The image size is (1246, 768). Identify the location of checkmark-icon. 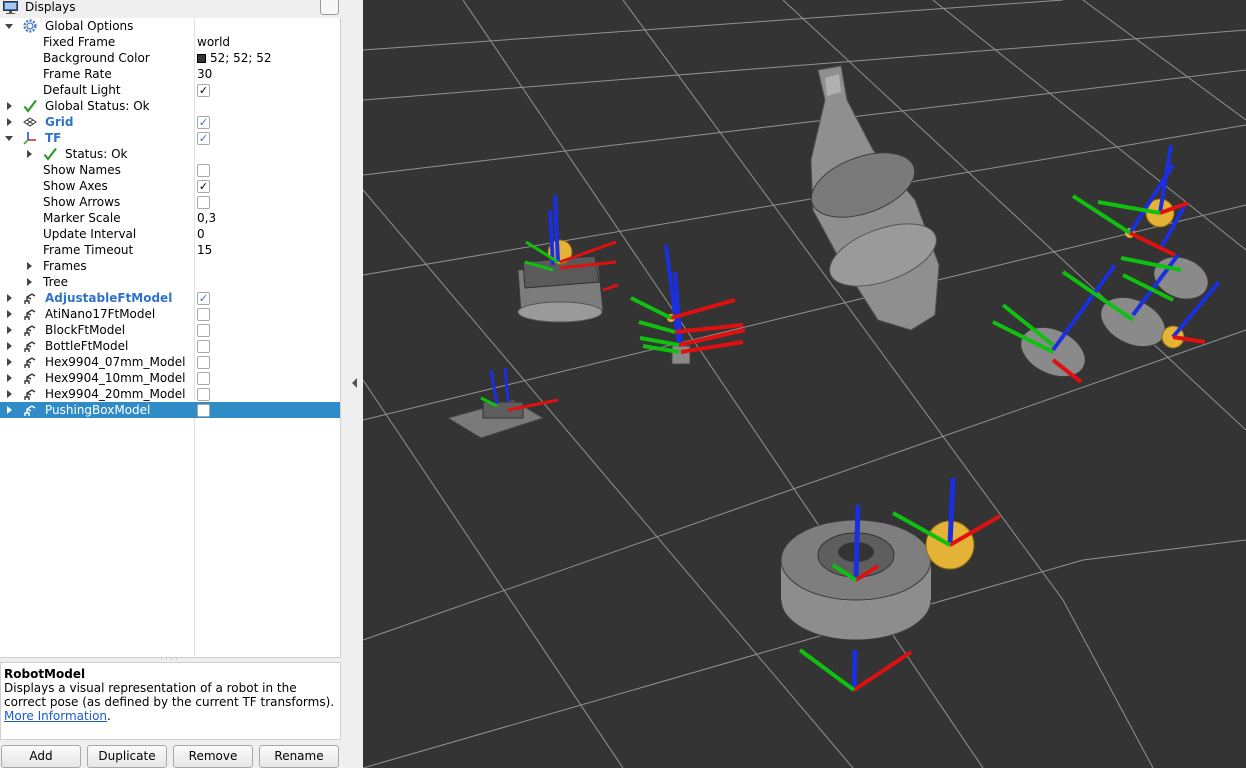
(50, 154).